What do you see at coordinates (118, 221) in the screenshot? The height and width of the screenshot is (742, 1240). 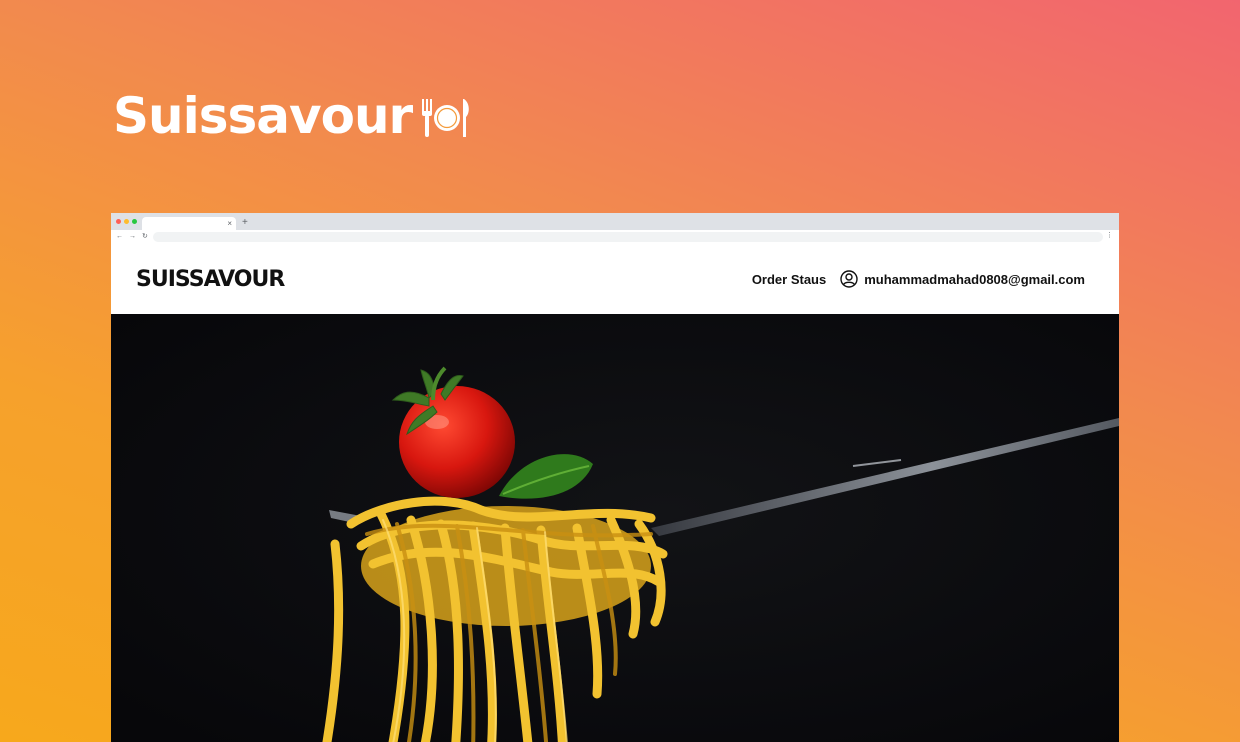 I see `close-window-dot` at bounding box center [118, 221].